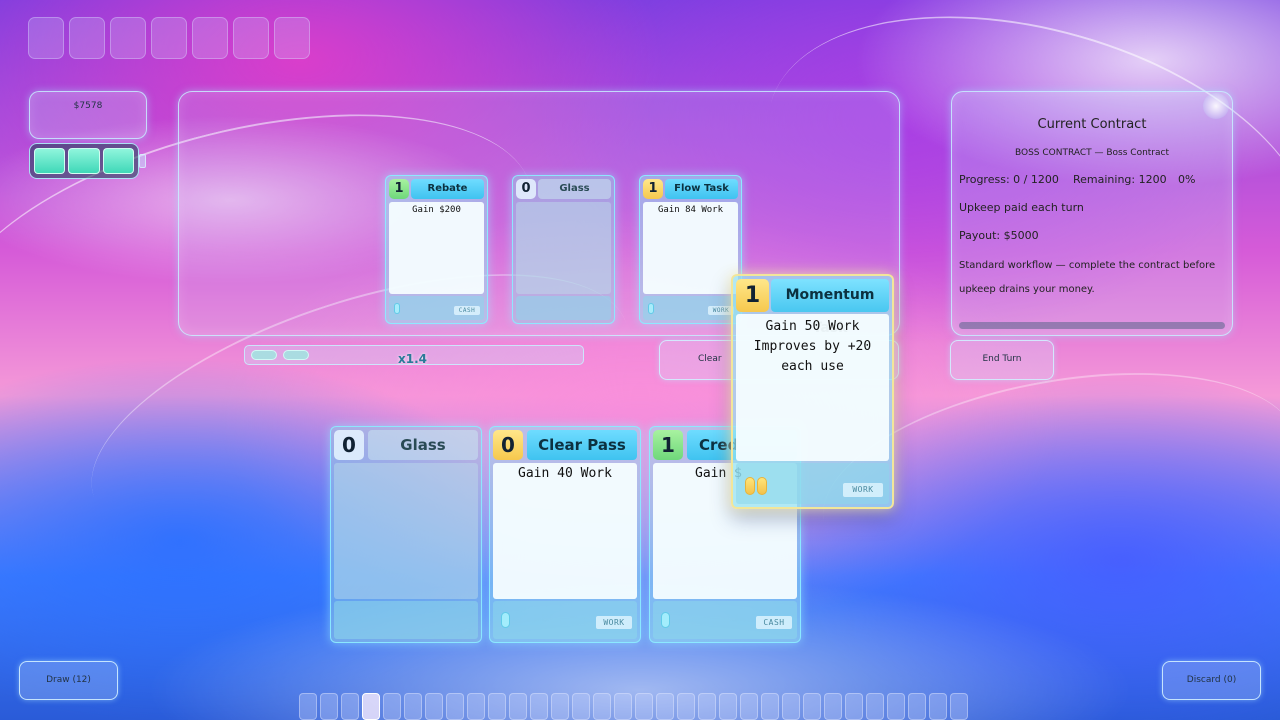 The width and height of the screenshot is (1280, 720). I want to click on contract-title: Current Contract, so click(1092, 124).